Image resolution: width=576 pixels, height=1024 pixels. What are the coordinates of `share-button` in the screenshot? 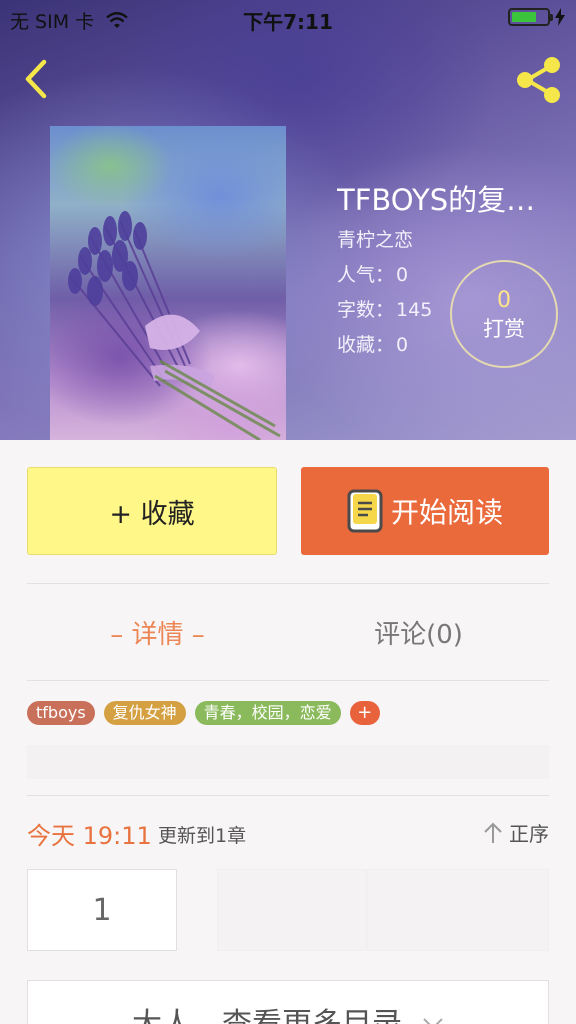 It's located at (539, 80).